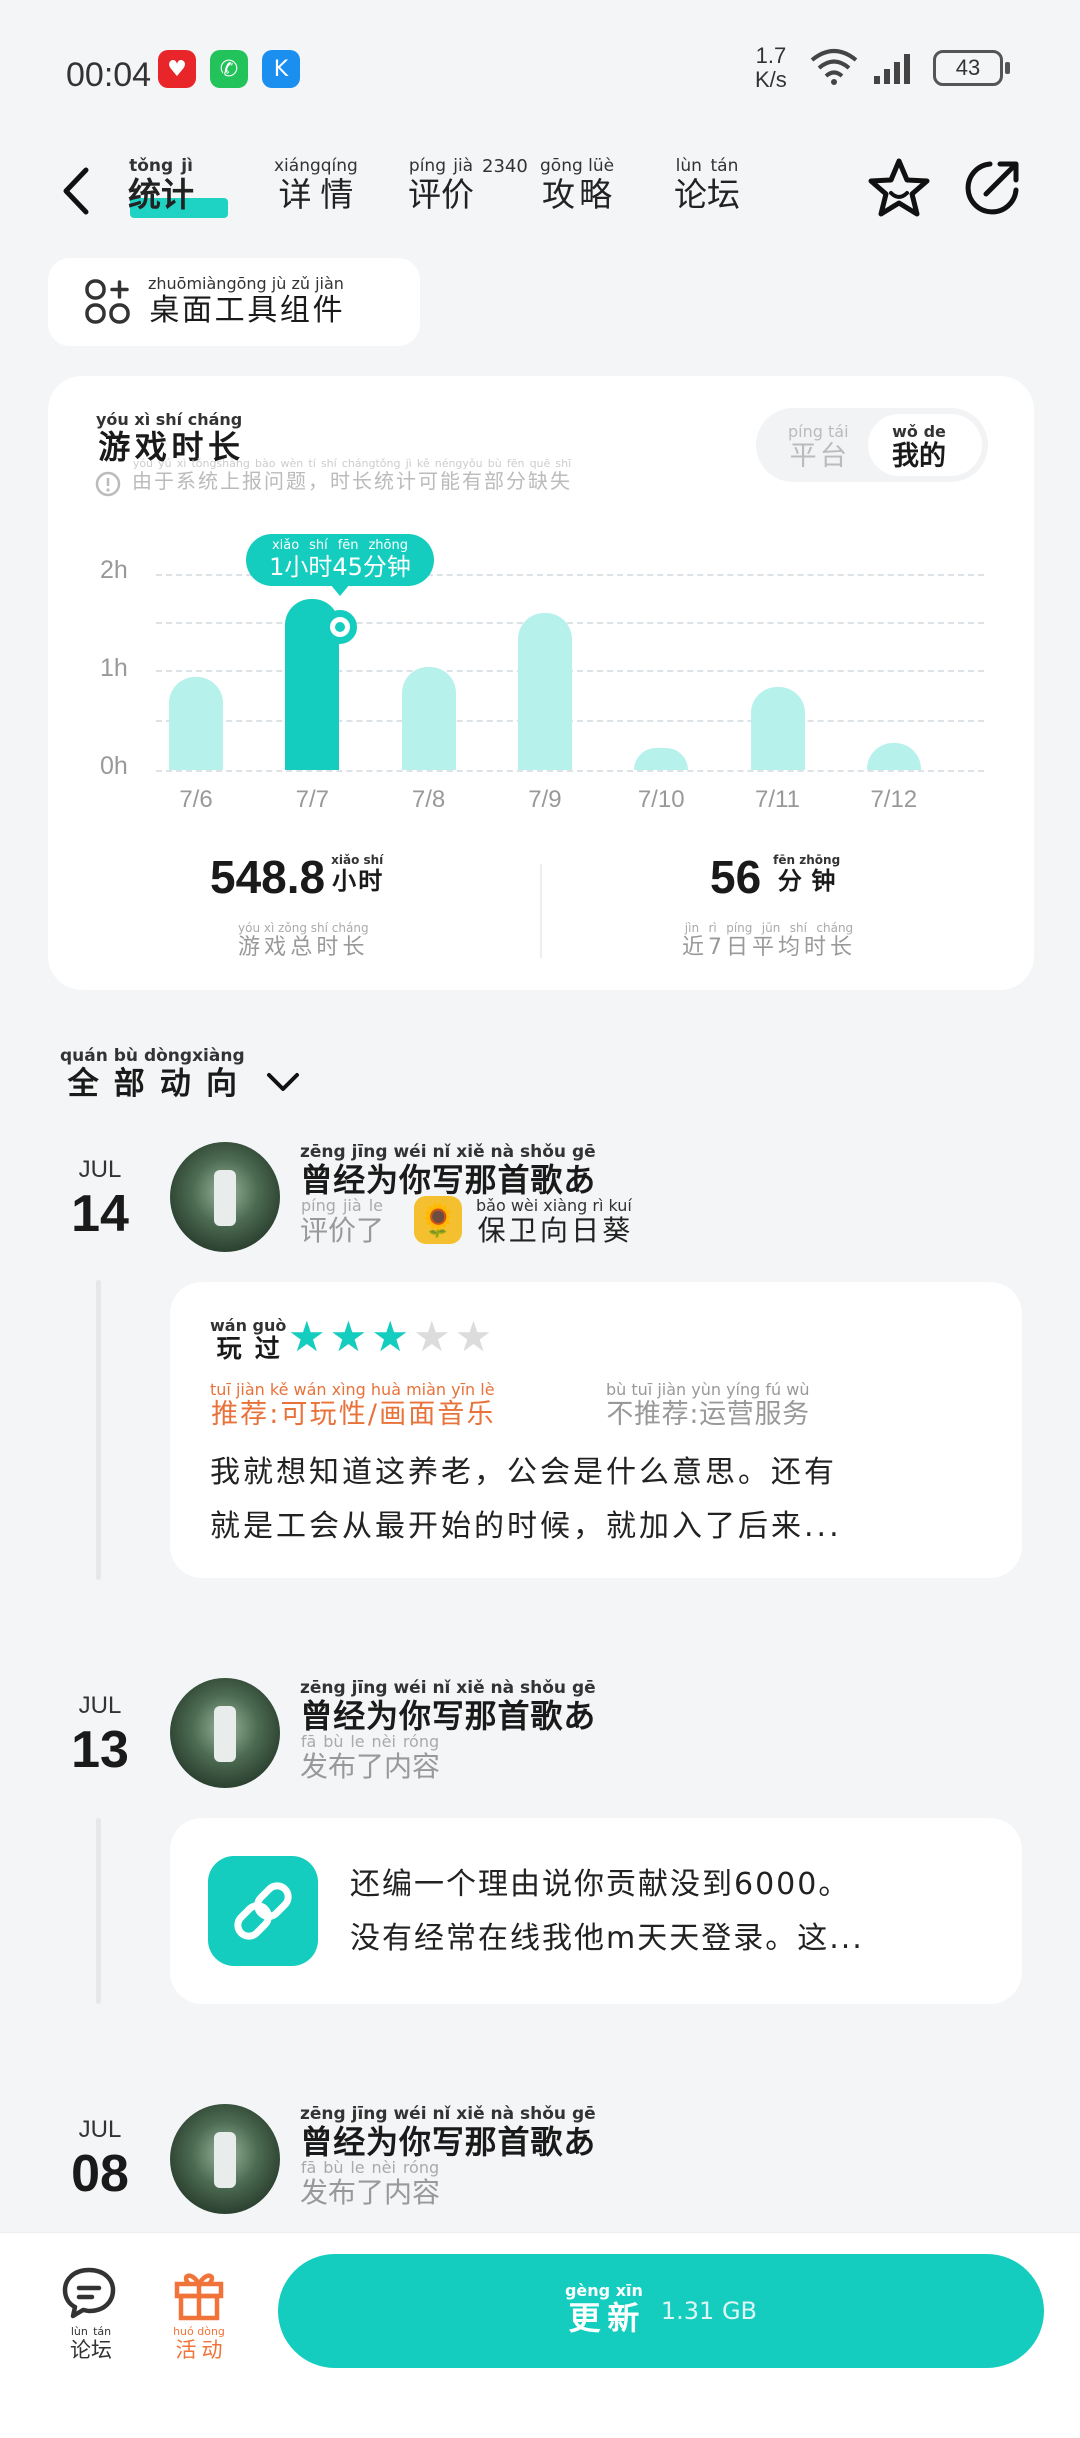 This screenshot has width=1080, height=2438. Describe the element at coordinates (108, 484) in the screenshot. I see `info-icon` at that location.